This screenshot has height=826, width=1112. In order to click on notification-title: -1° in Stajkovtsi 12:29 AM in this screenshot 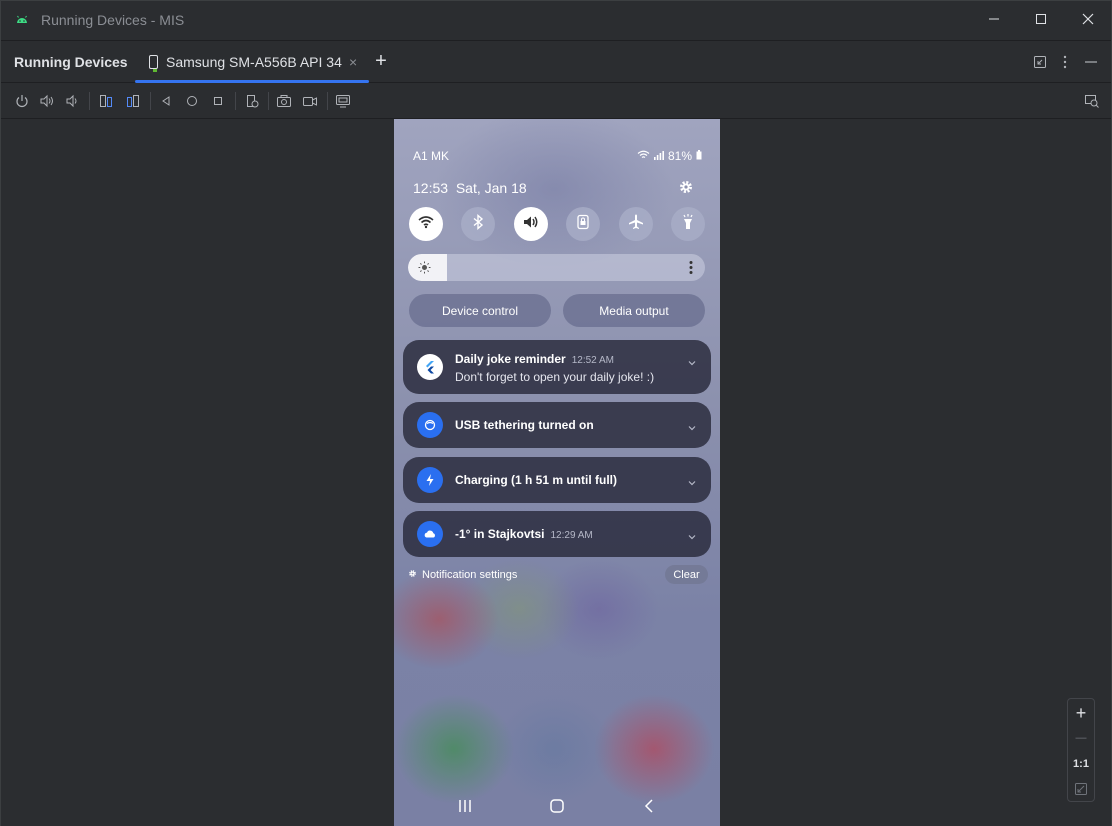, I will do `click(524, 534)`.